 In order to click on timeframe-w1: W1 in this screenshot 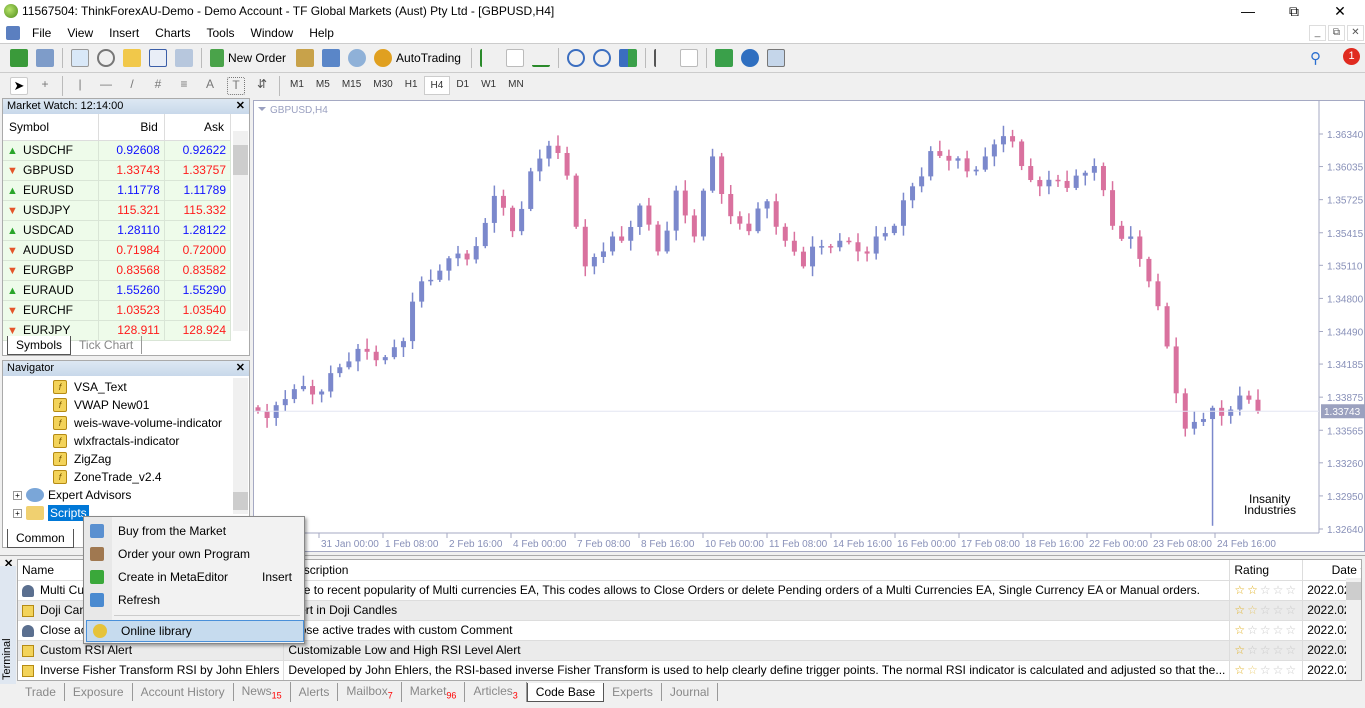, I will do `click(488, 85)`.